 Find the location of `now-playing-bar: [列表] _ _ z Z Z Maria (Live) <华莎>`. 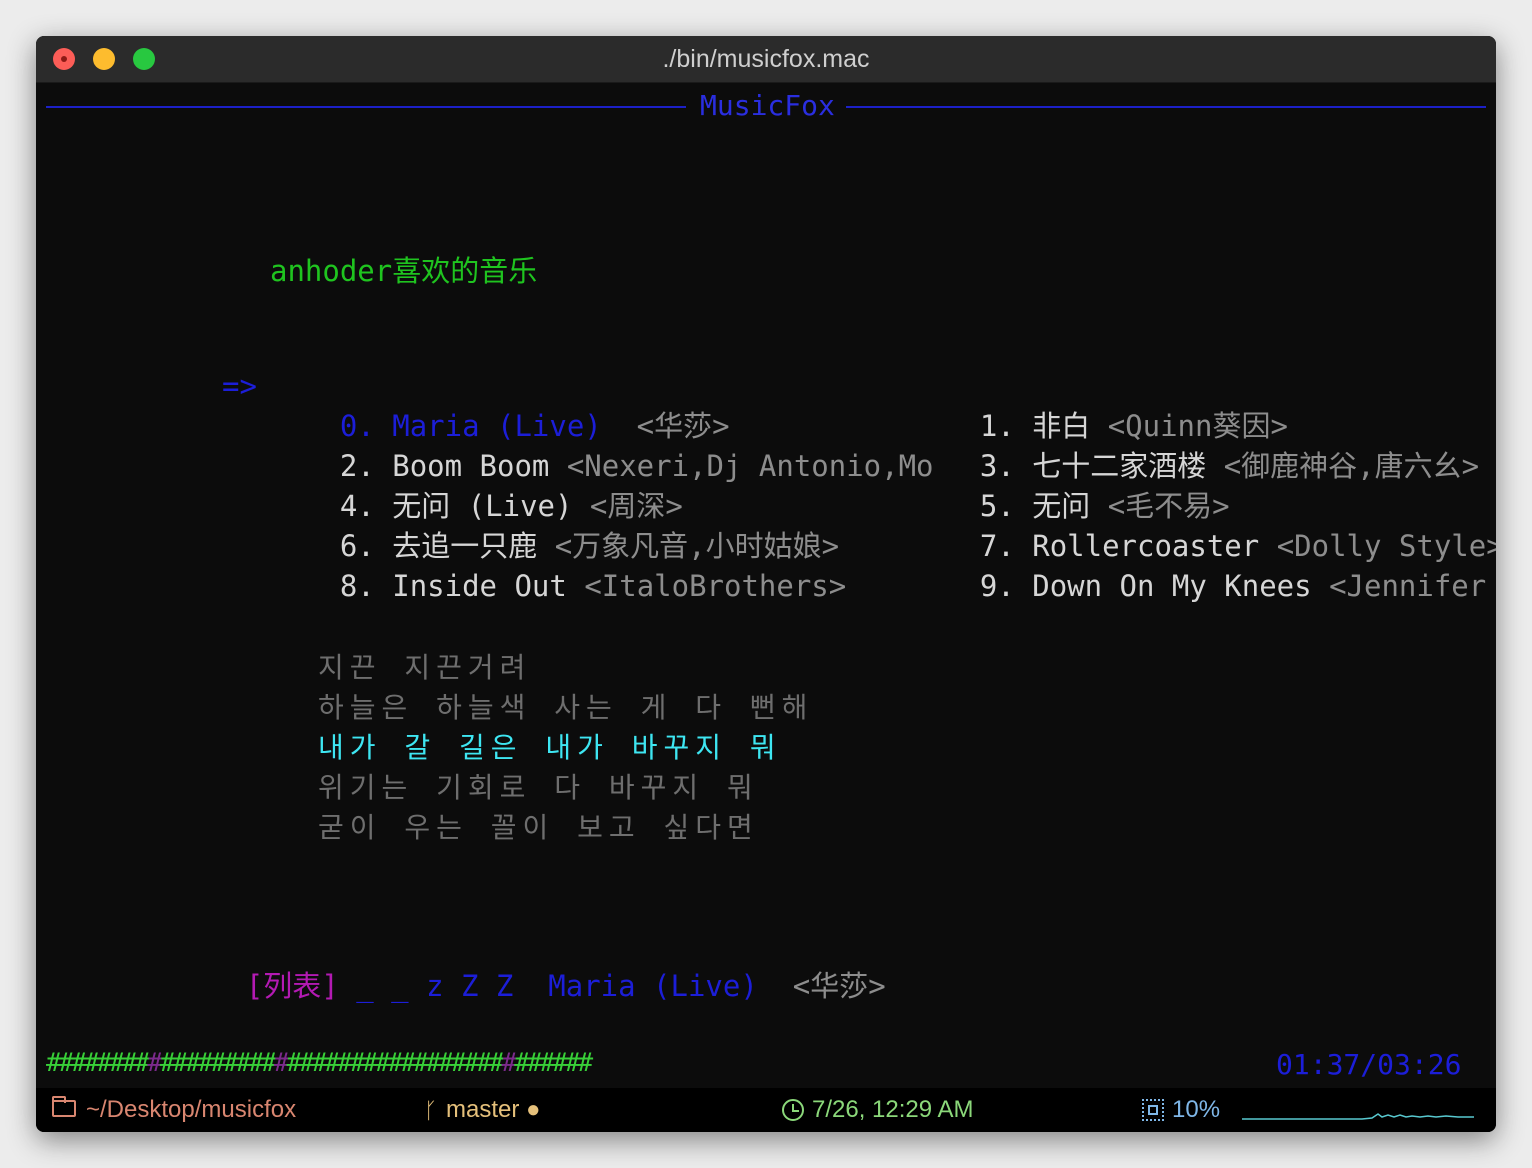

now-playing-bar: [列表] _ _ z Z Z Maria (Live) <华莎> is located at coordinates (531, 986).